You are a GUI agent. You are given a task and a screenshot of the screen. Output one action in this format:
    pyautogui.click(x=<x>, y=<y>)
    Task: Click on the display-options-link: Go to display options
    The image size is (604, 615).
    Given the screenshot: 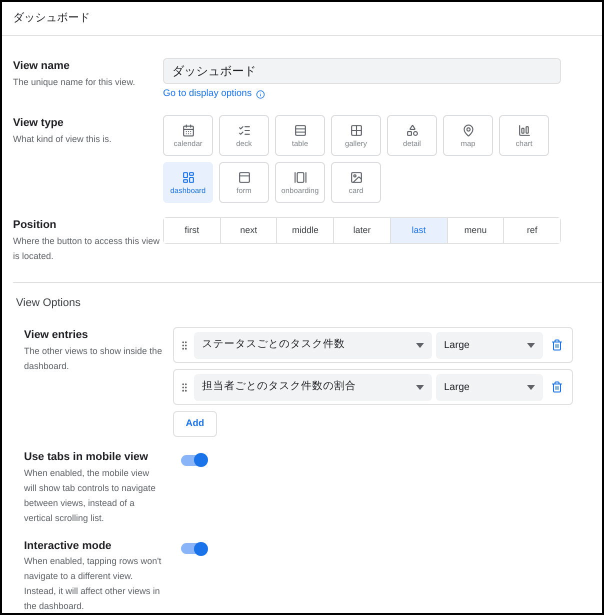 What is the action you would take?
    pyautogui.click(x=207, y=94)
    